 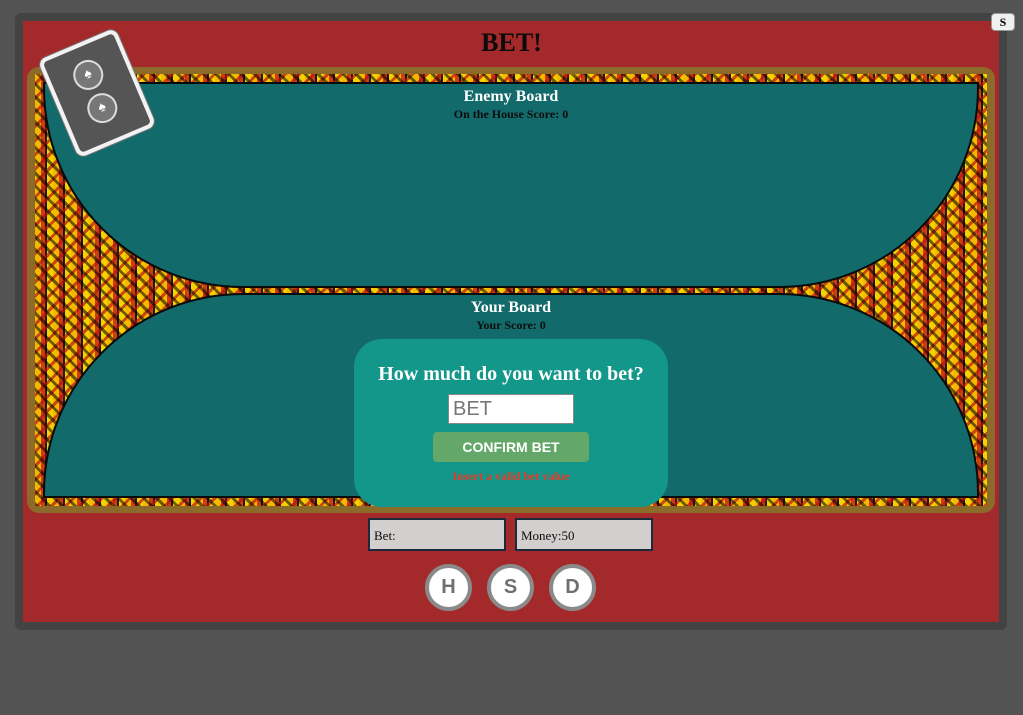 I want to click on confirm-bet-button: CONFIRM BET, so click(x=511, y=447).